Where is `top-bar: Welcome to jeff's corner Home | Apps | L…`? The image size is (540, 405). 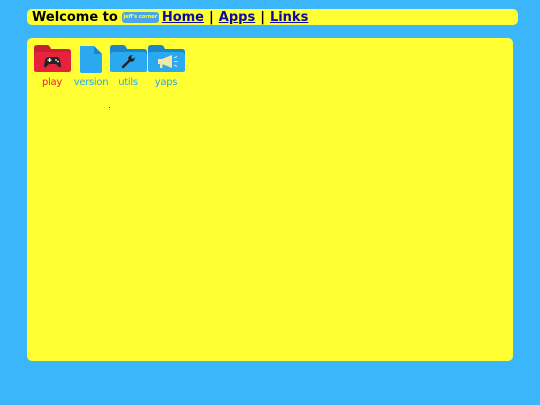 top-bar: Welcome to jeff's corner Home | Apps | L… is located at coordinates (272, 17).